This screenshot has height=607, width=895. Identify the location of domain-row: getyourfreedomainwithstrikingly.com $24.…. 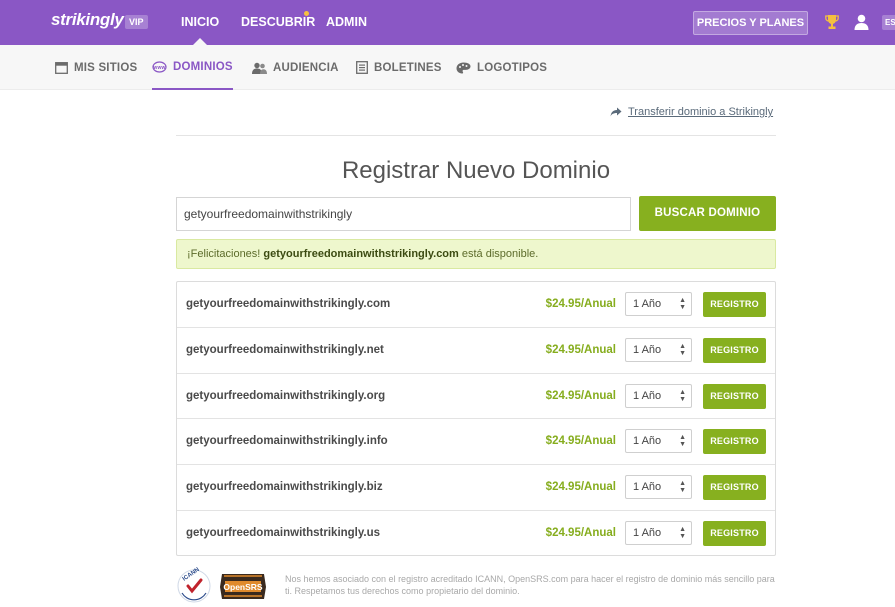
(476, 305).